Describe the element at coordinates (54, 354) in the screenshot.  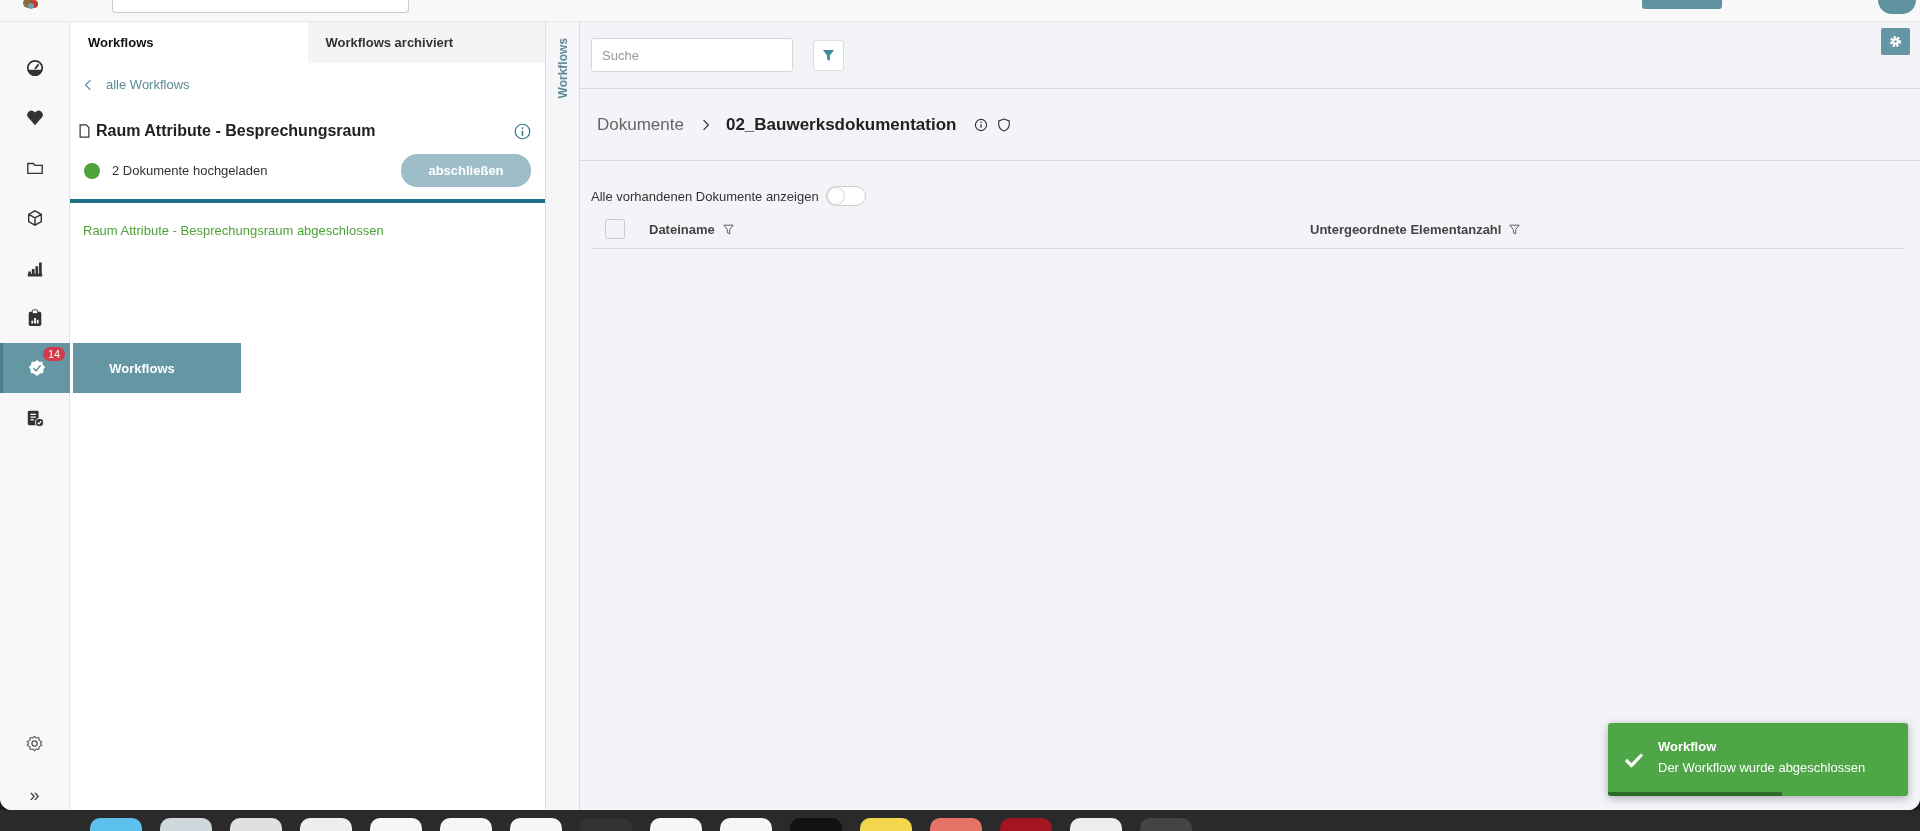
I see `notification-badge: 14` at that location.